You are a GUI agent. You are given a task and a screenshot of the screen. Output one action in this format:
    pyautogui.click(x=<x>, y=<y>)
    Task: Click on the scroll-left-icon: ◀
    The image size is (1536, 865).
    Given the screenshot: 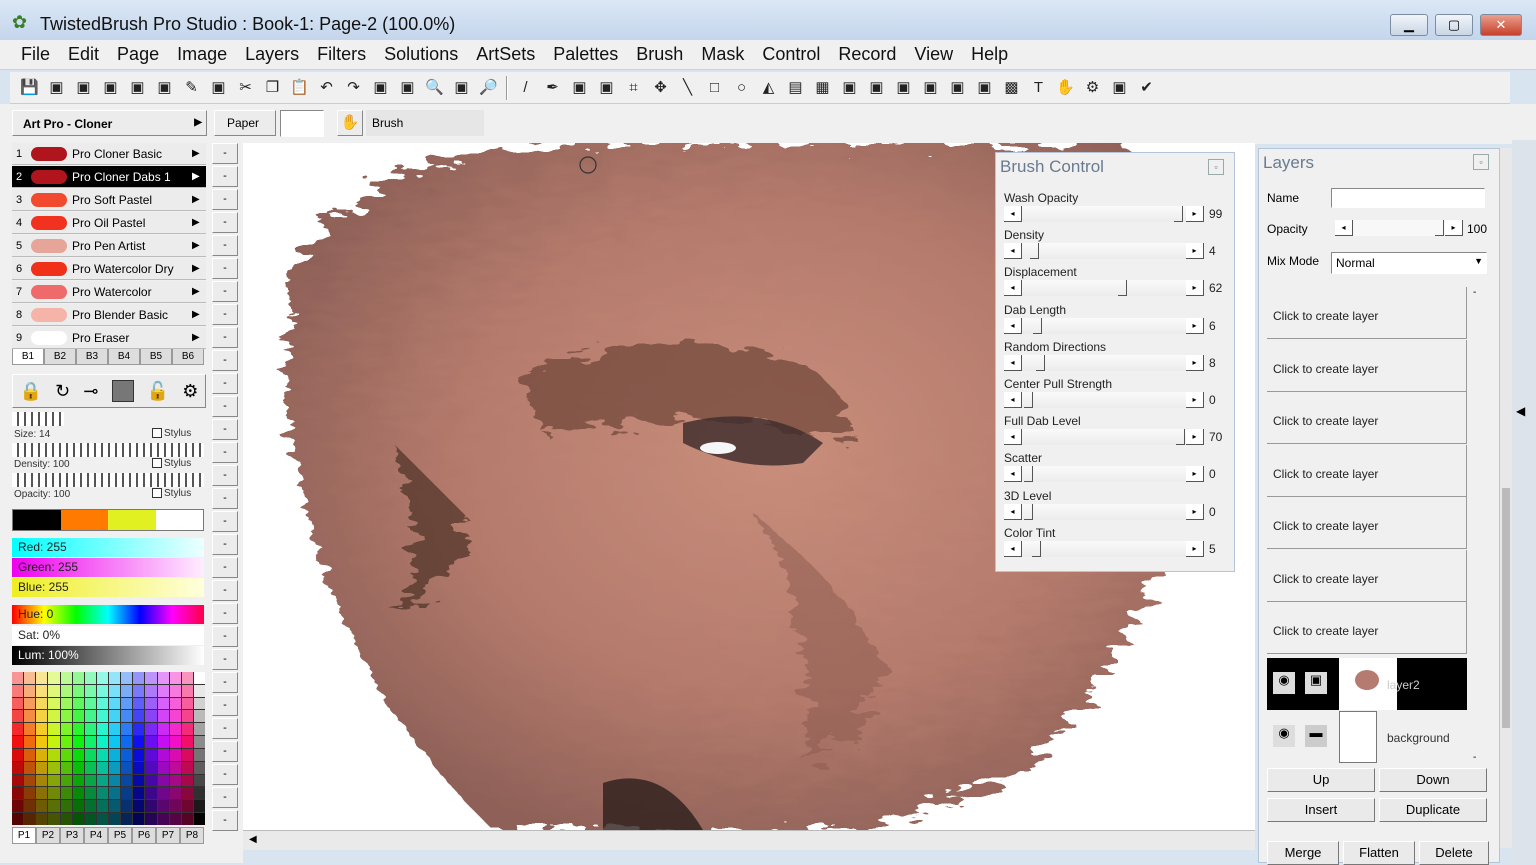 What is the action you would take?
    pyautogui.click(x=253, y=839)
    